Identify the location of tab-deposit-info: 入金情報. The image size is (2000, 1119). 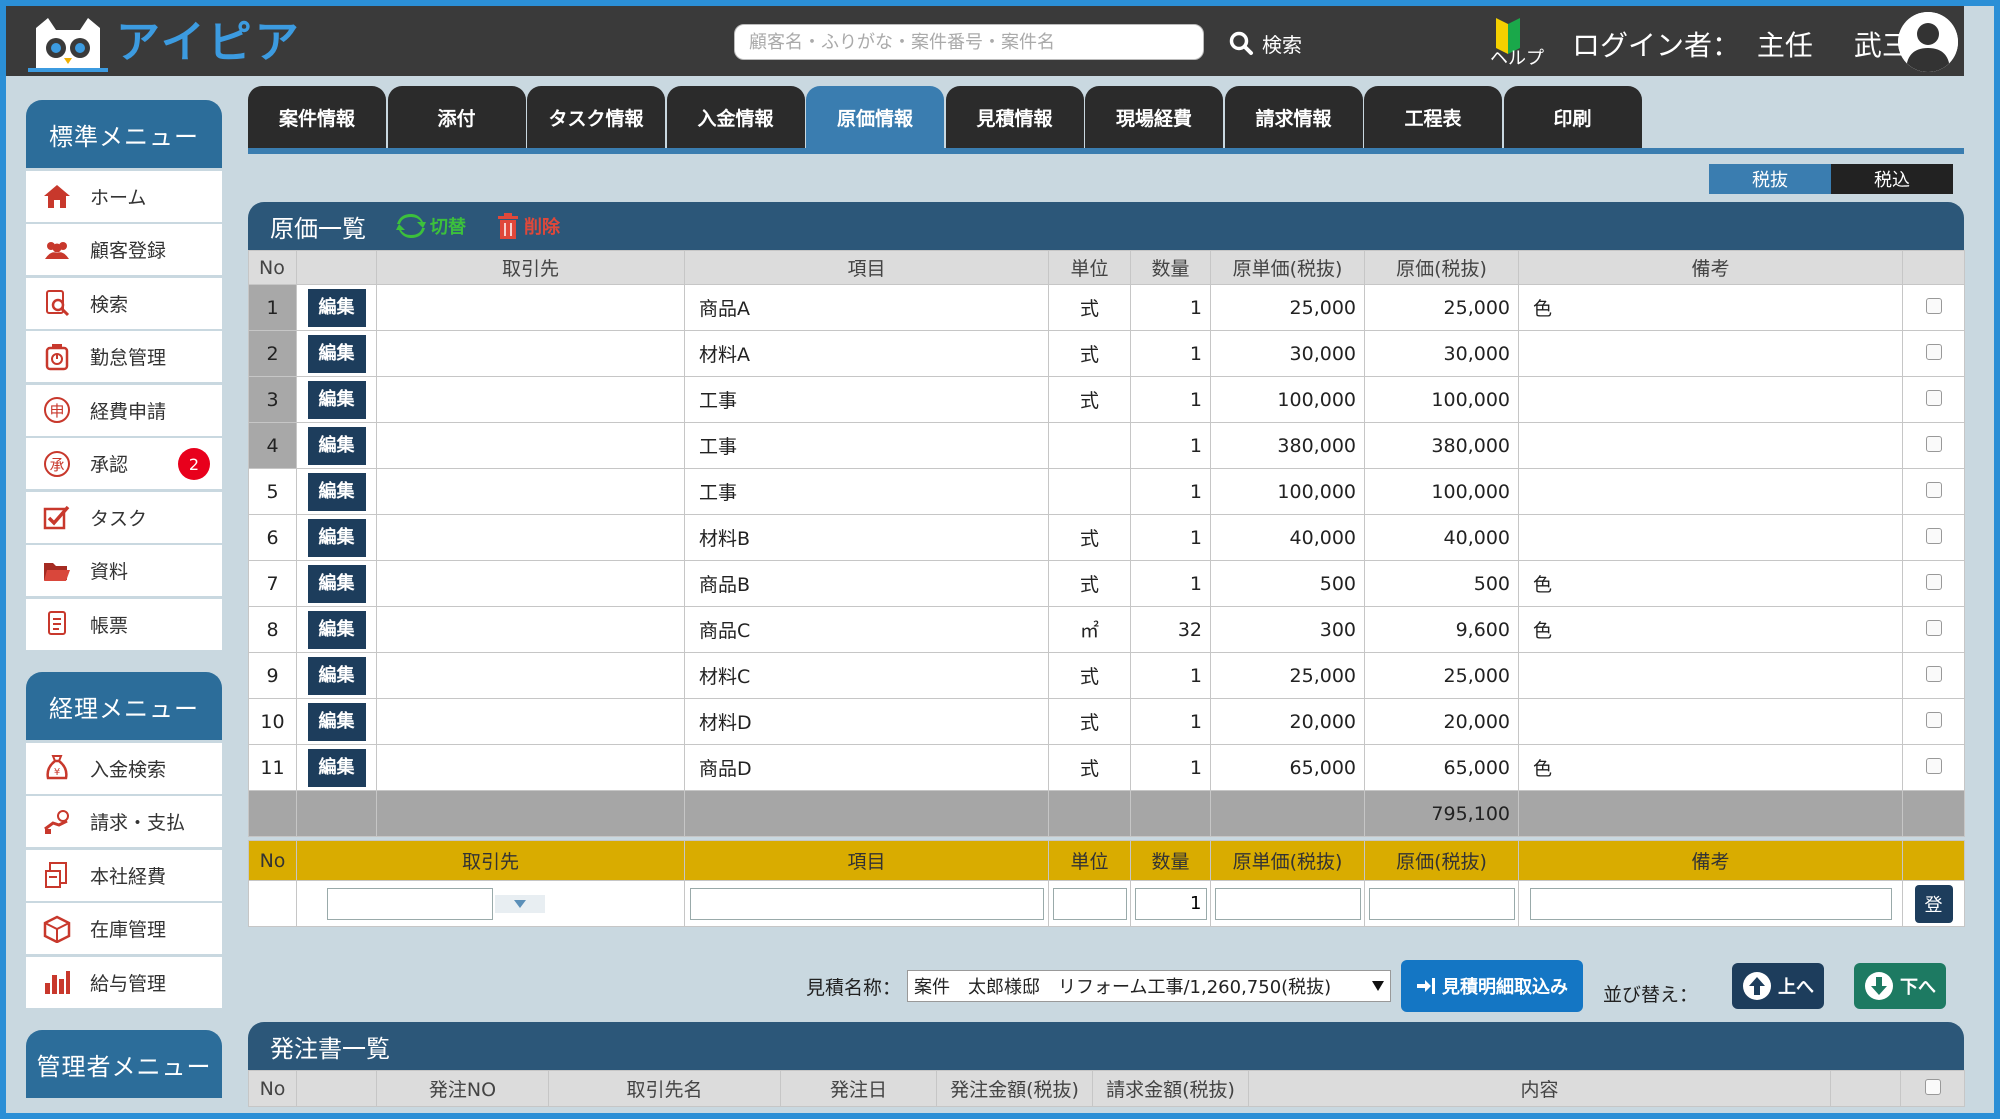
(735, 117).